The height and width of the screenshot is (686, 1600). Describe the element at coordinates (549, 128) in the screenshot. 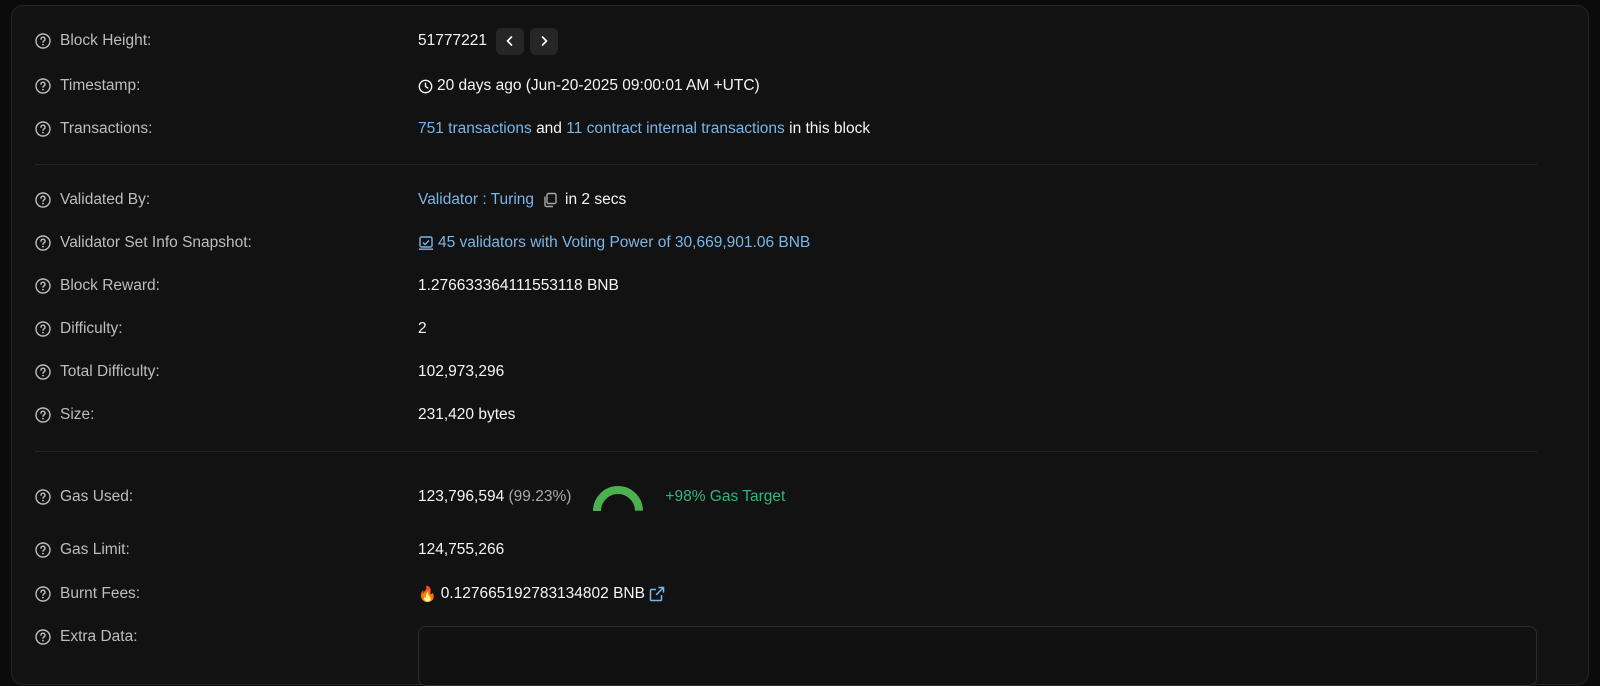

I see `transactions-and-text: and` at that location.